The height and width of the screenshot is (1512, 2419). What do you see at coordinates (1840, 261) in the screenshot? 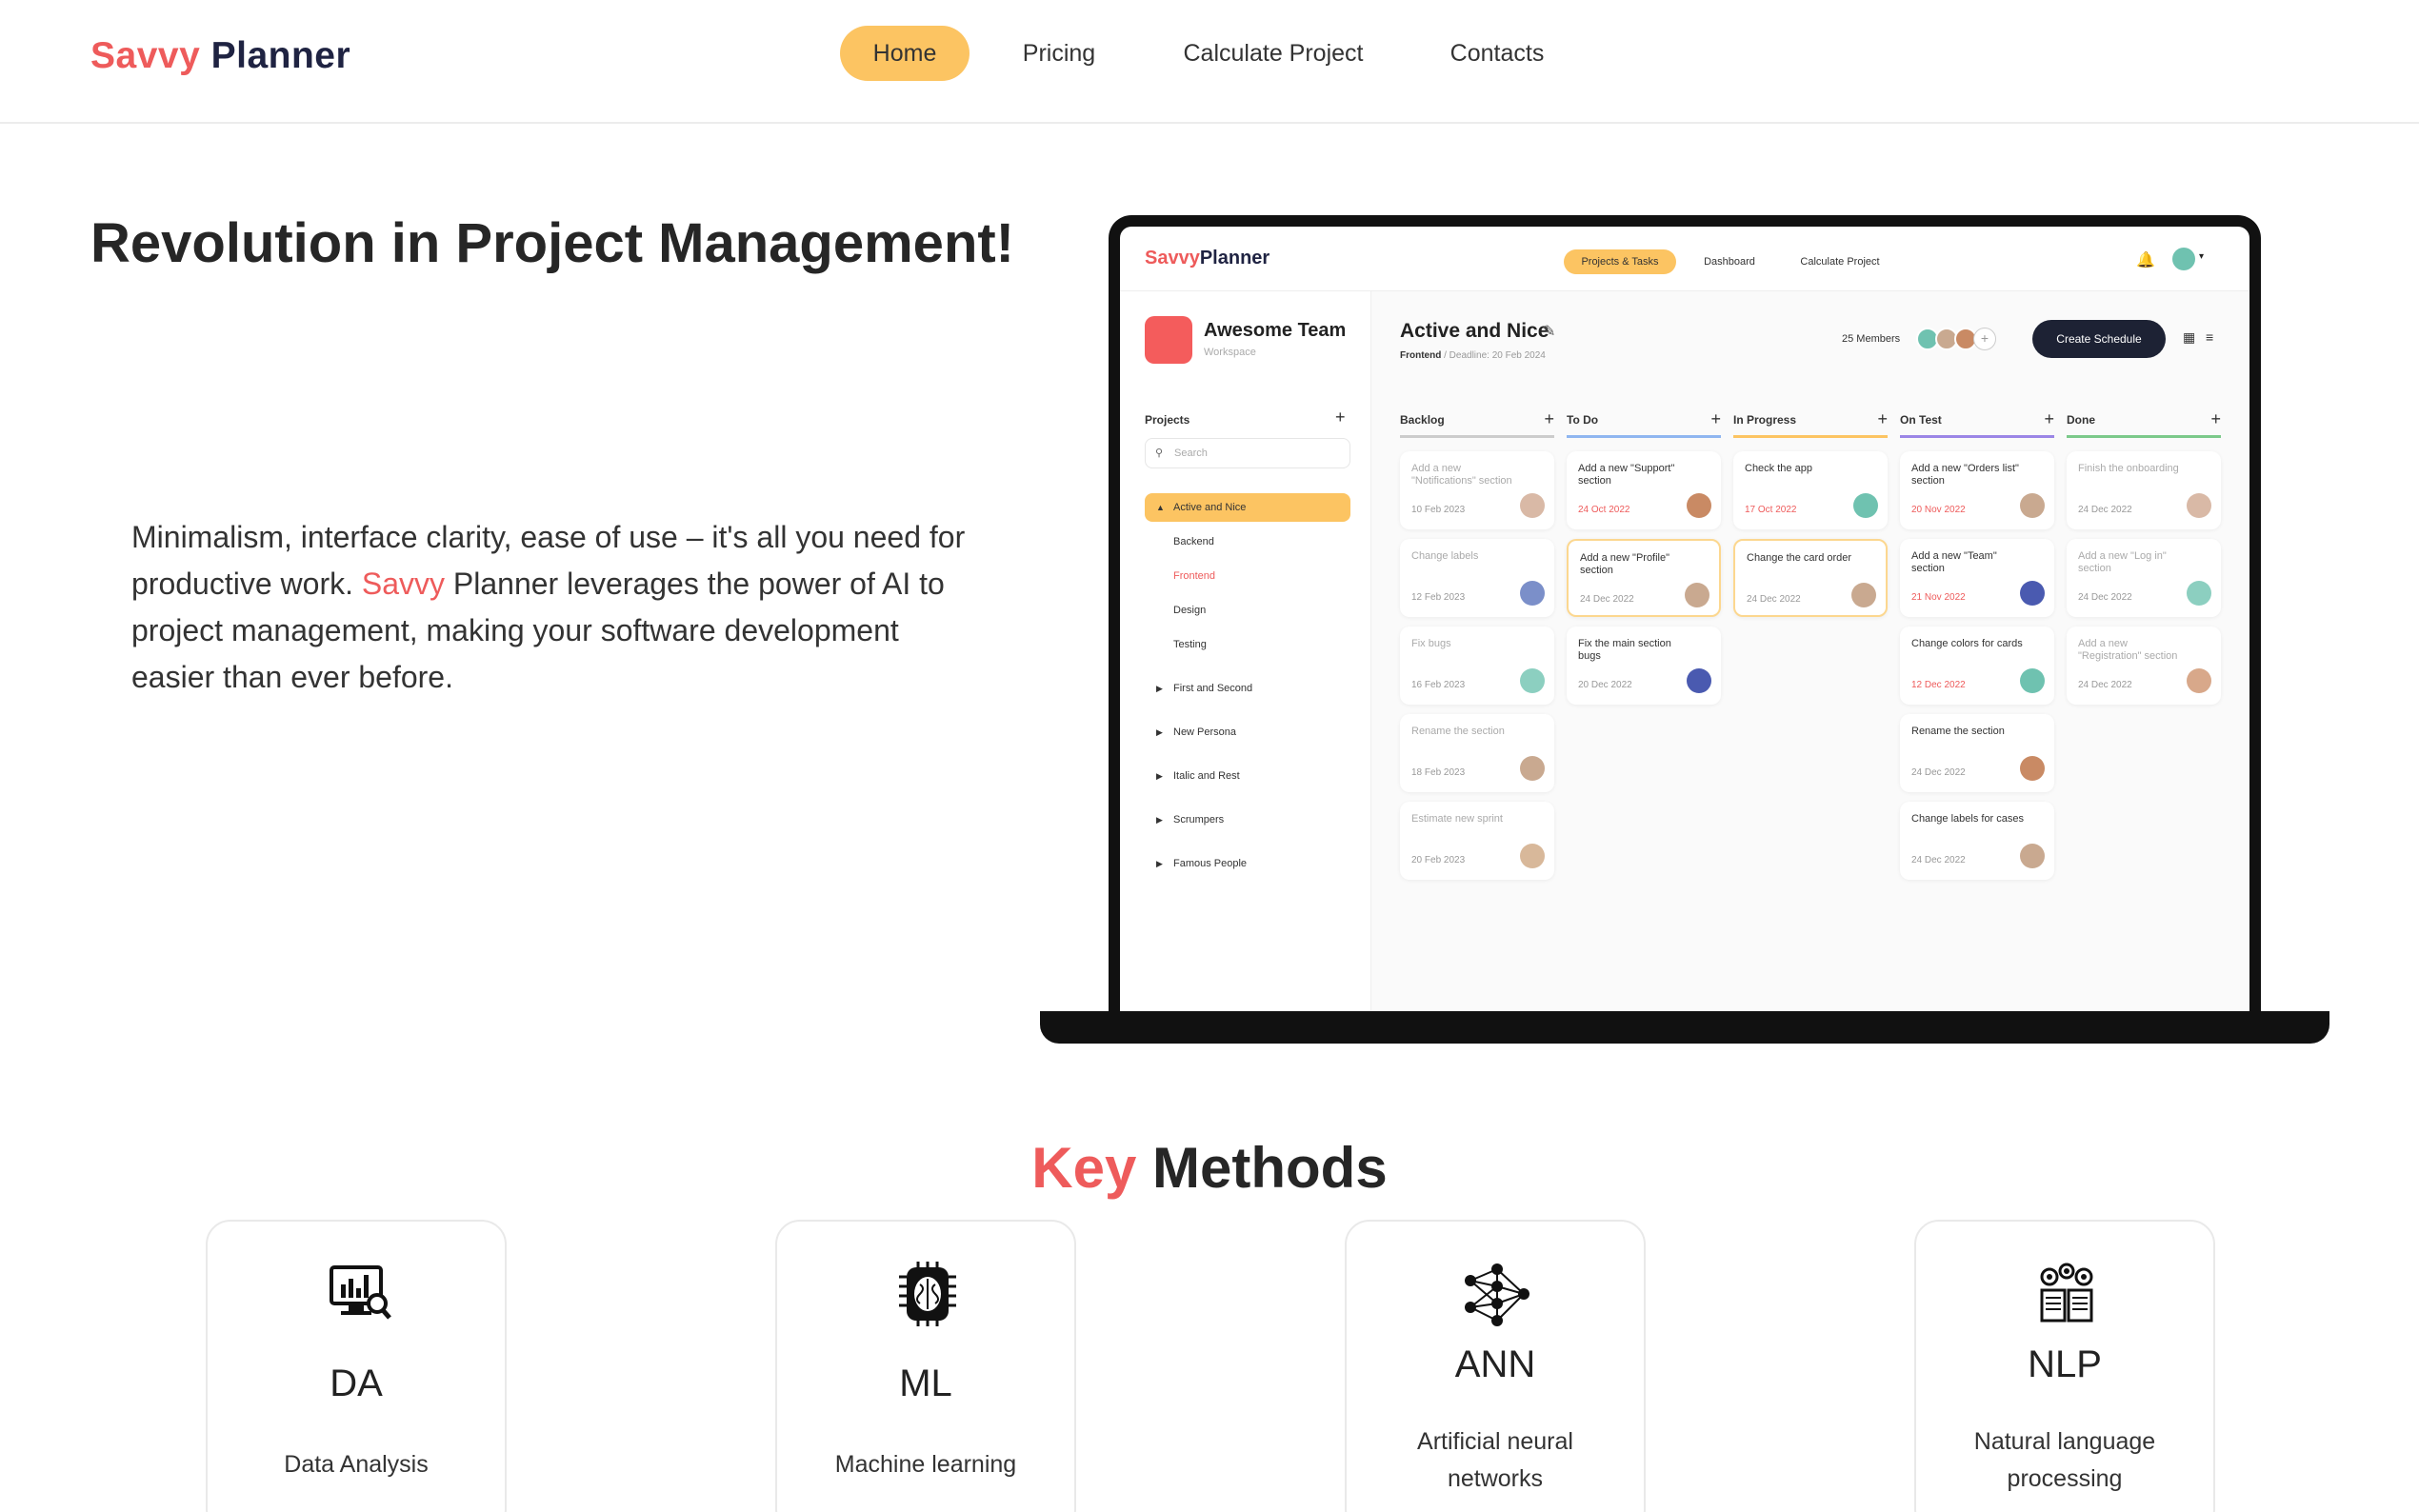
I see `app-nav-calculate: Calculate Project` at bounding box center [1840, 261].